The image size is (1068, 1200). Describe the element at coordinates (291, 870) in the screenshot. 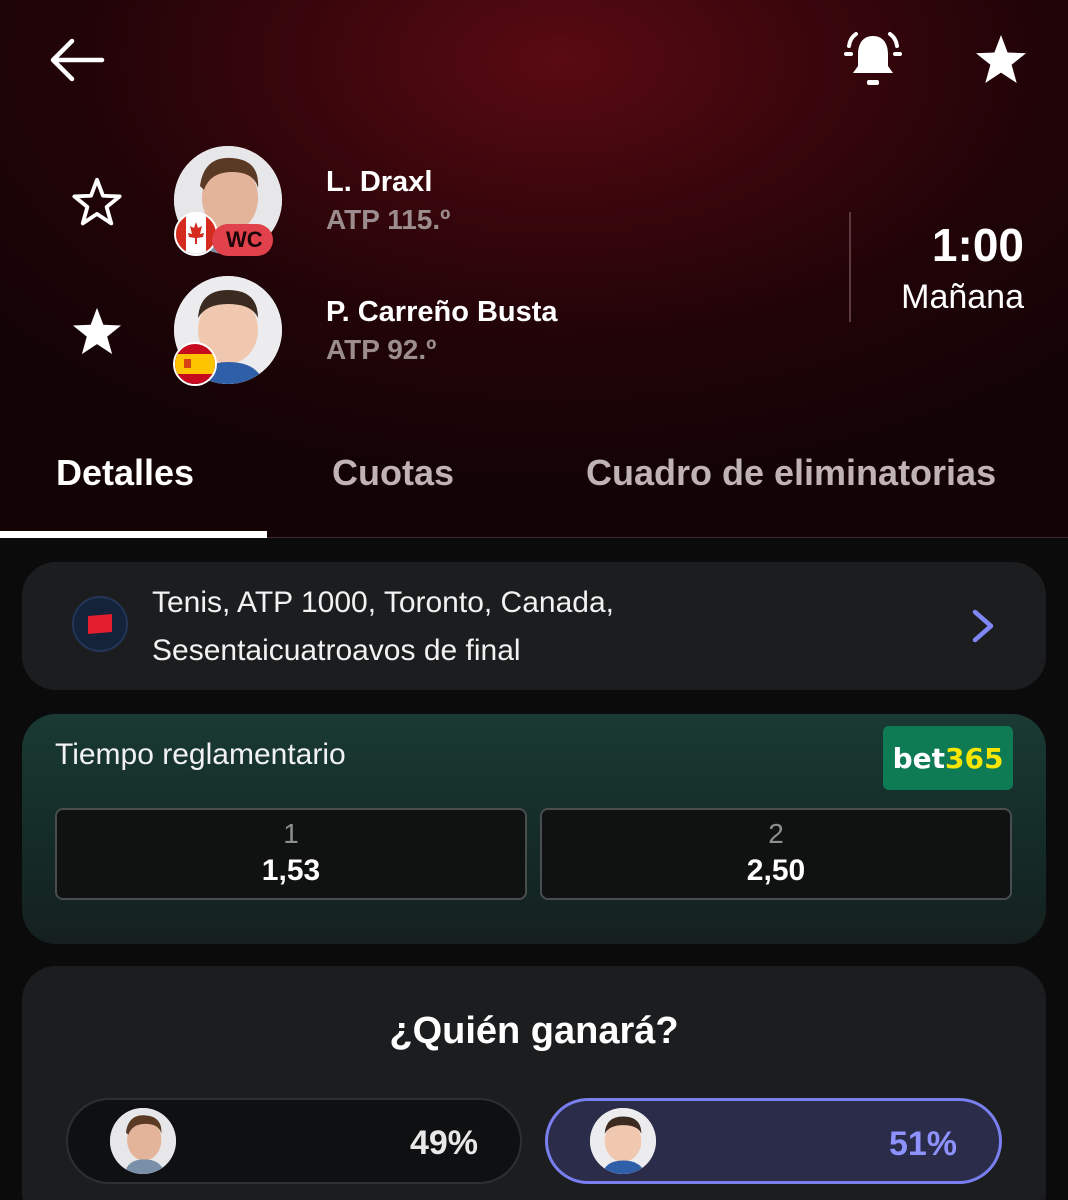

I see `odds-value: 1,53` at that location.